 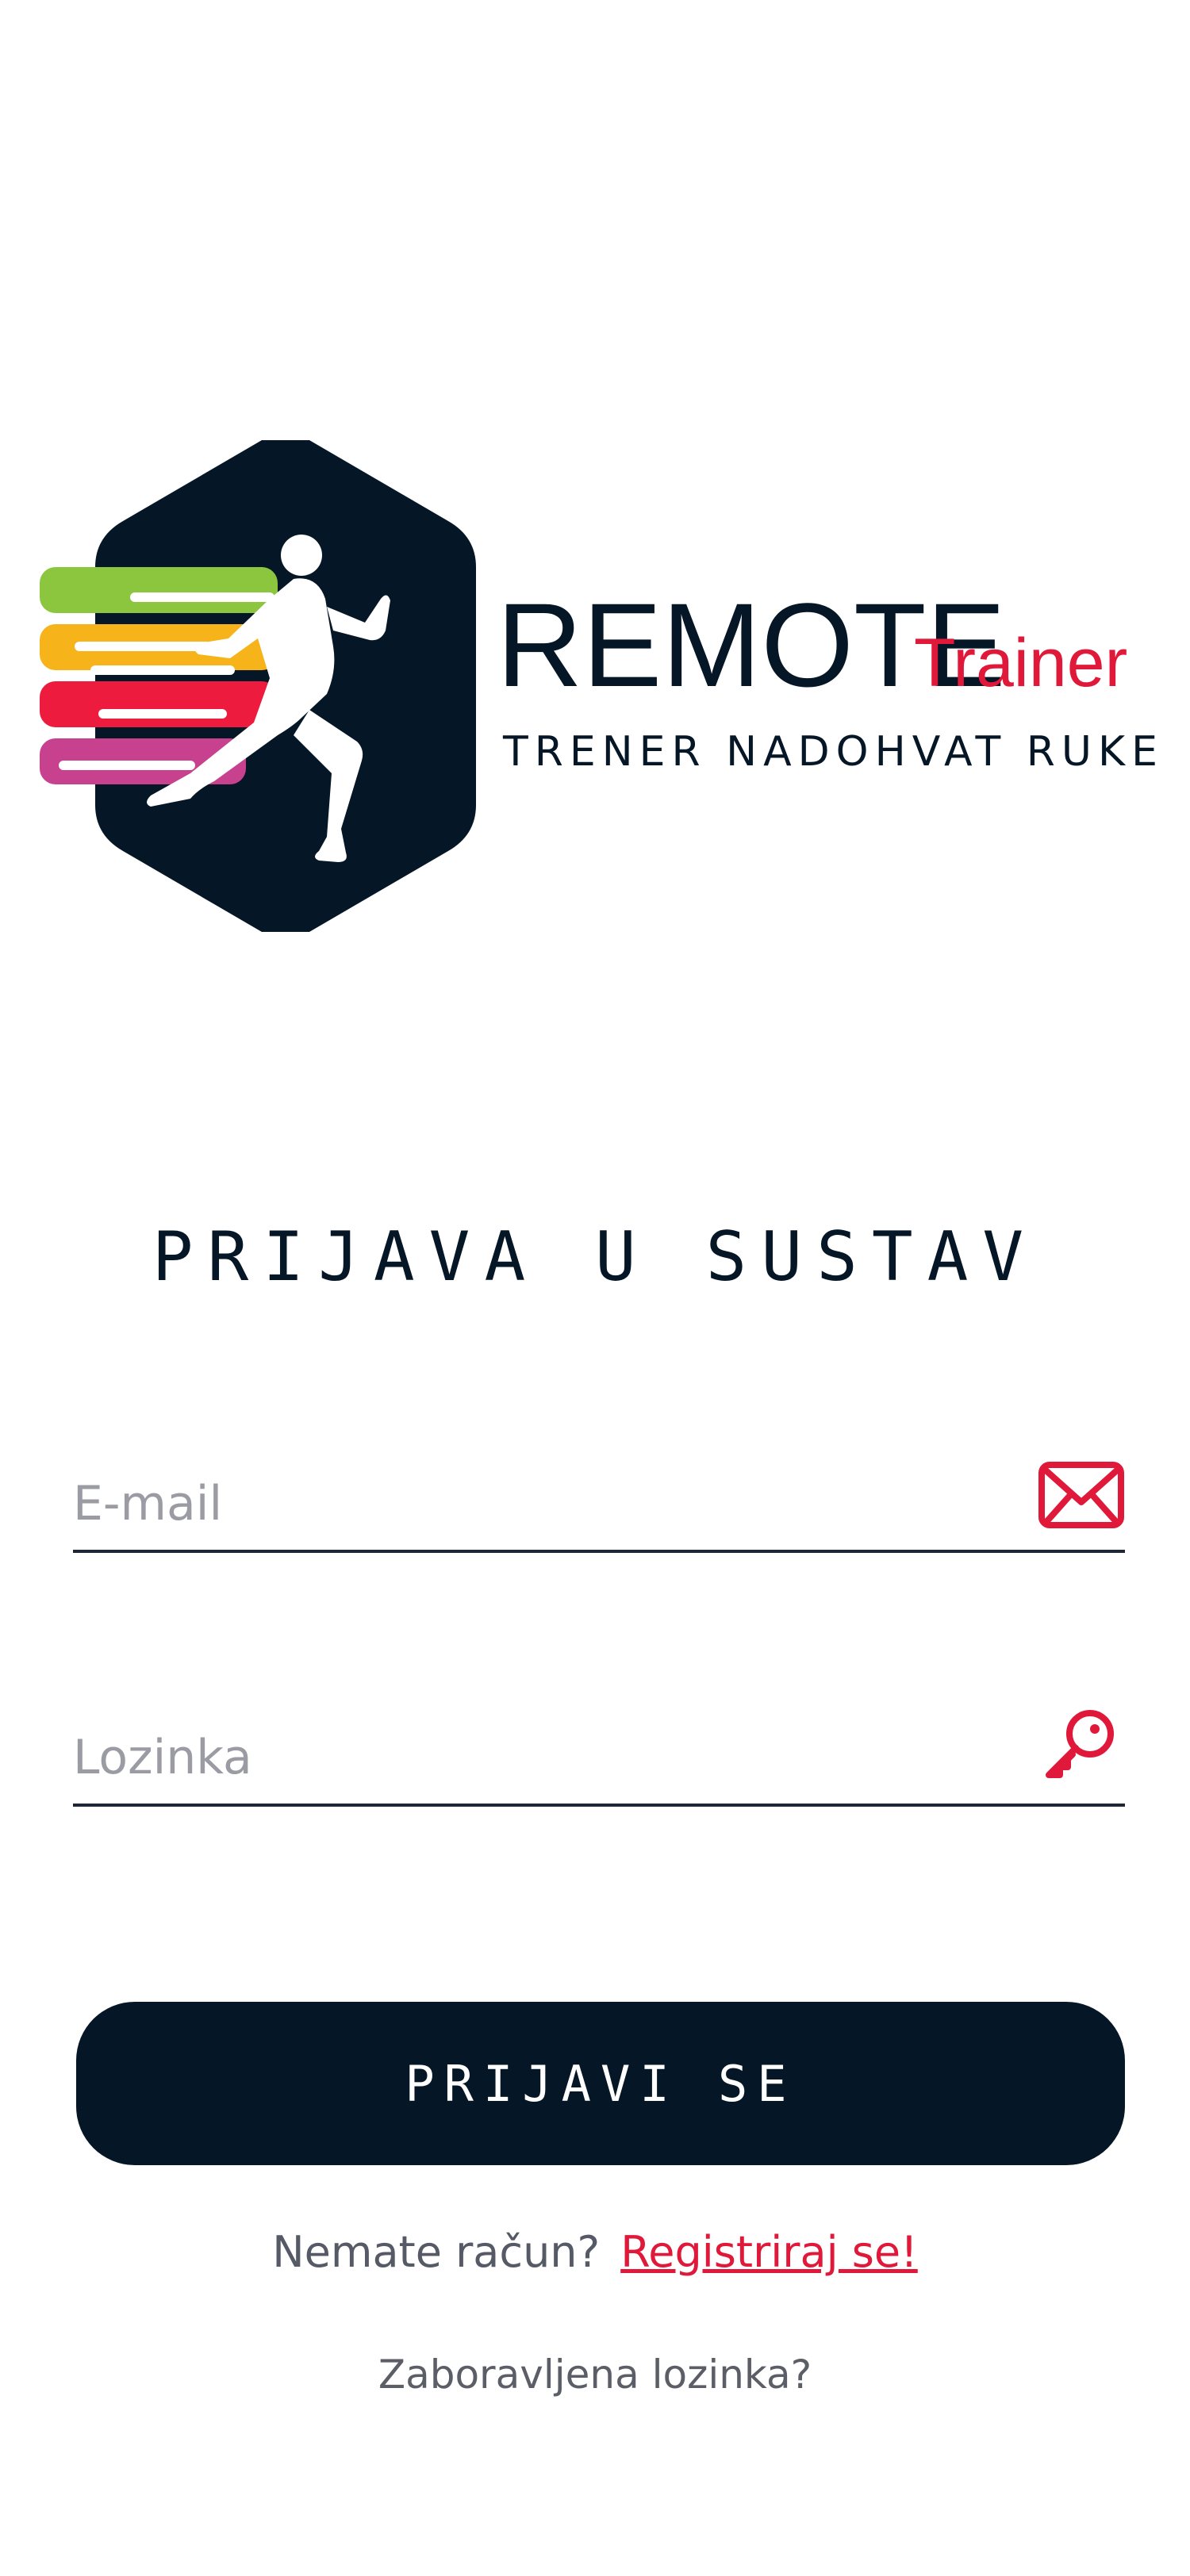 I want to click on forgot-password-link: Zaboravljena lozinka?, so click(x=595, y=2375).